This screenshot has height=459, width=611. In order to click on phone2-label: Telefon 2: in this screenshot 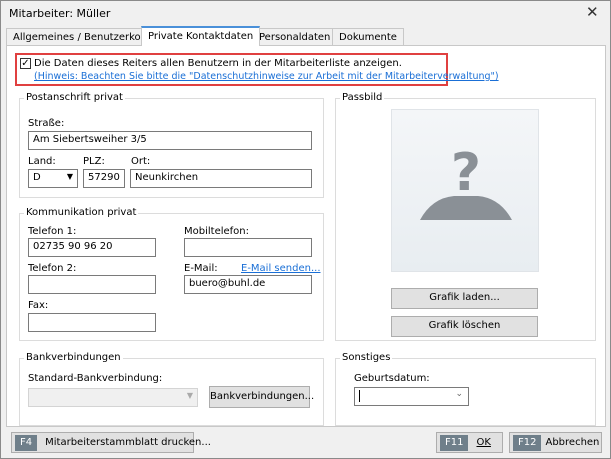, I will do `click(52, 268)`.